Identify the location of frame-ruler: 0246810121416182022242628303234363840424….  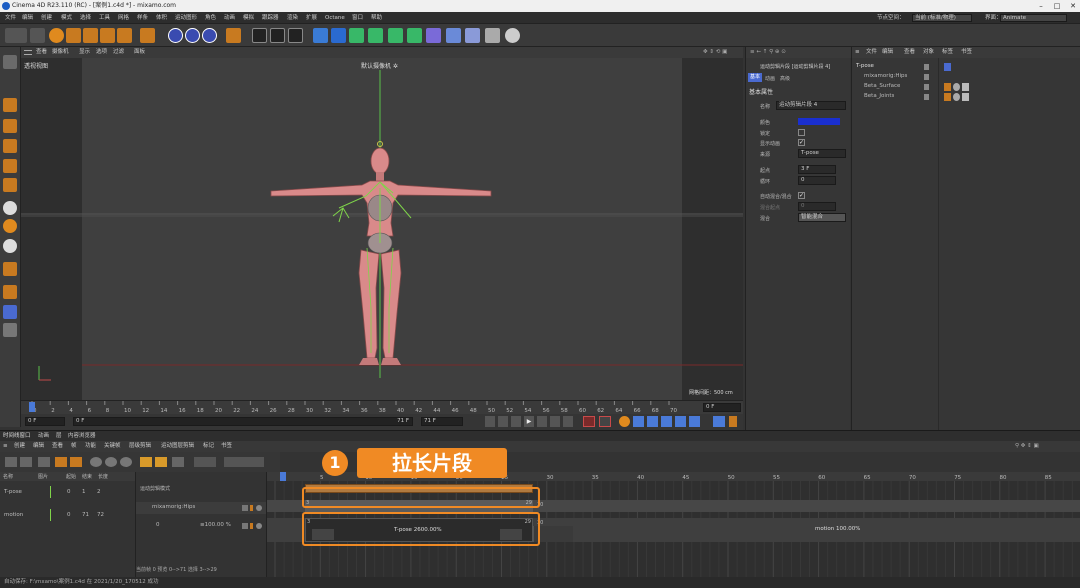
(382, 407).